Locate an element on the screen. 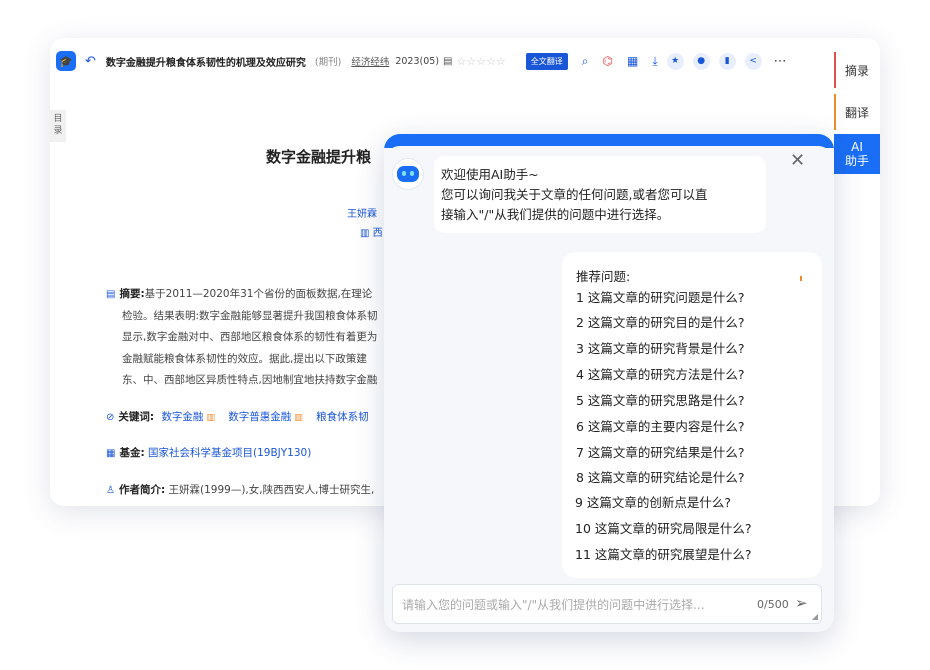 This screenshot has width=930, height=670. resize-handle: ◢ is located at coordinates (815, 616).